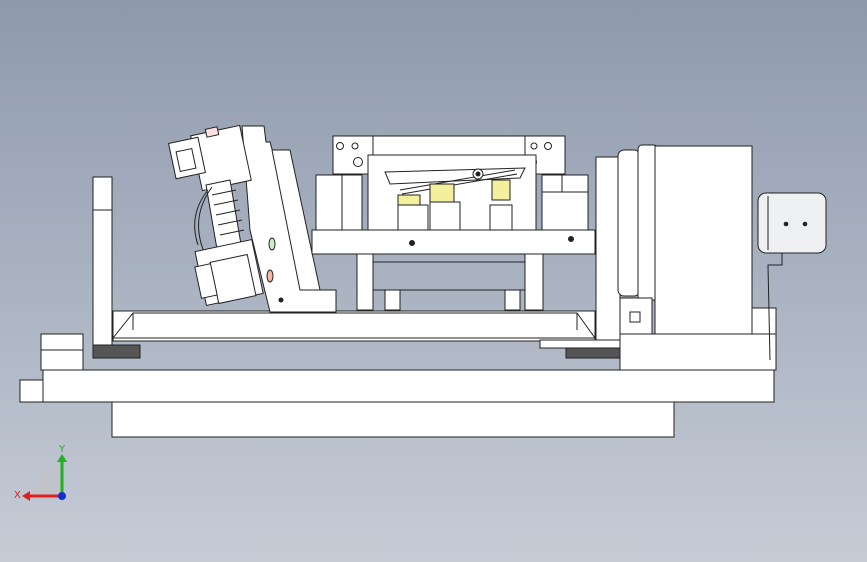 The height and width of the screenshot is (562, 867). I want to click on left-pad, so click(116, 351).